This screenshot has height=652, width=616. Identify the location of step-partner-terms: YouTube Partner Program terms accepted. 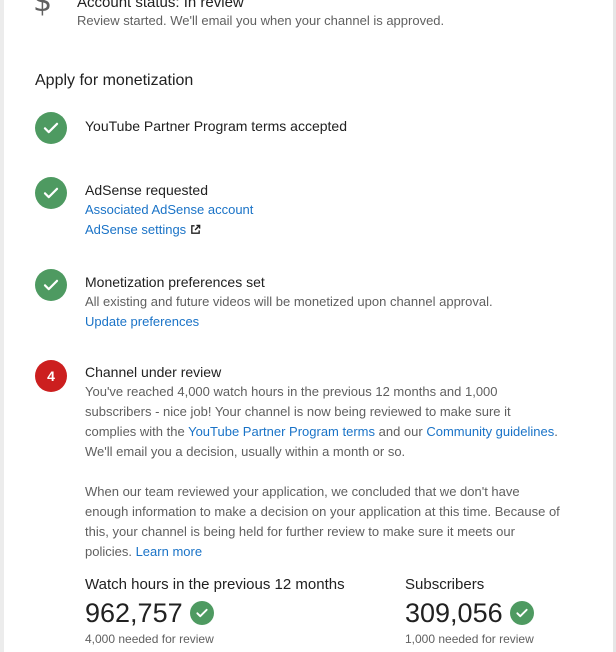
(315, 129).